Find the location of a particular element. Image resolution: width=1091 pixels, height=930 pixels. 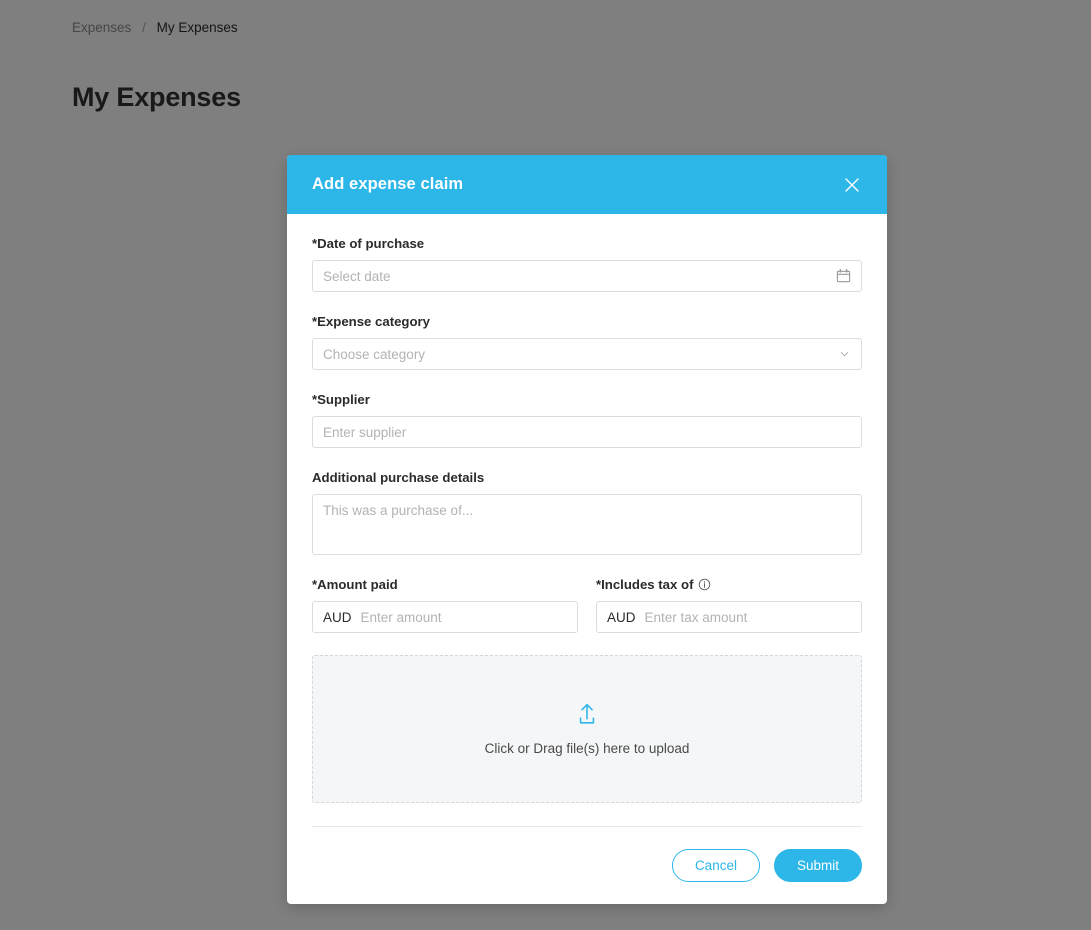

field-amount-paid: *Amount paid AUD Enter amount is located at coordinates (445, 605).